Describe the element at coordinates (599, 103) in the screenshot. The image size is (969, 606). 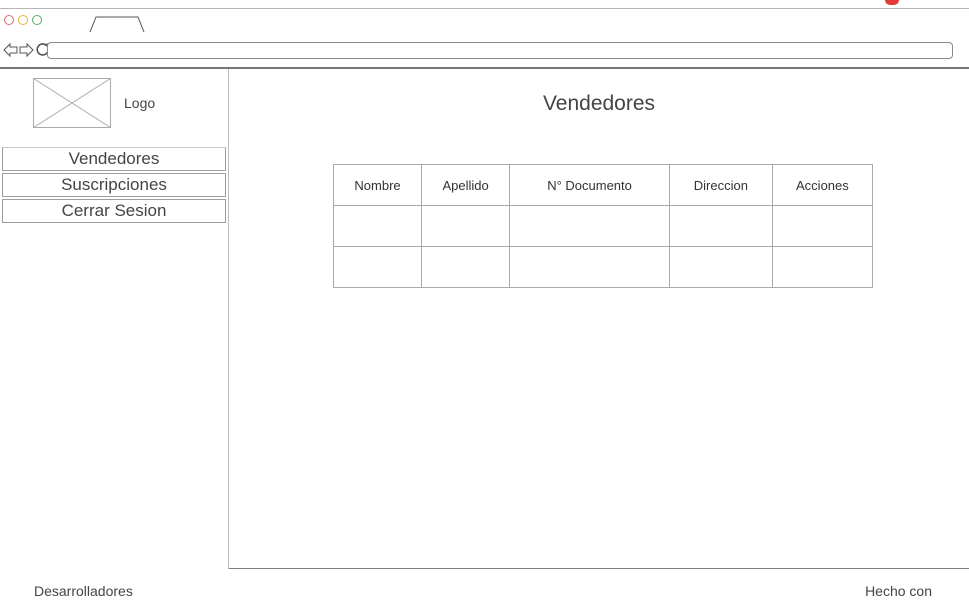
I see `page-title: Vendedores` at that location.